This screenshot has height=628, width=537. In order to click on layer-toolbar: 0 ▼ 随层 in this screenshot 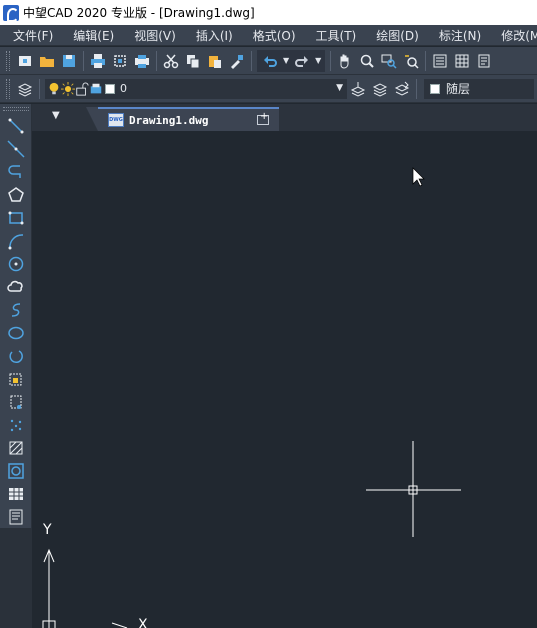, I will do `click(268, 89)`.